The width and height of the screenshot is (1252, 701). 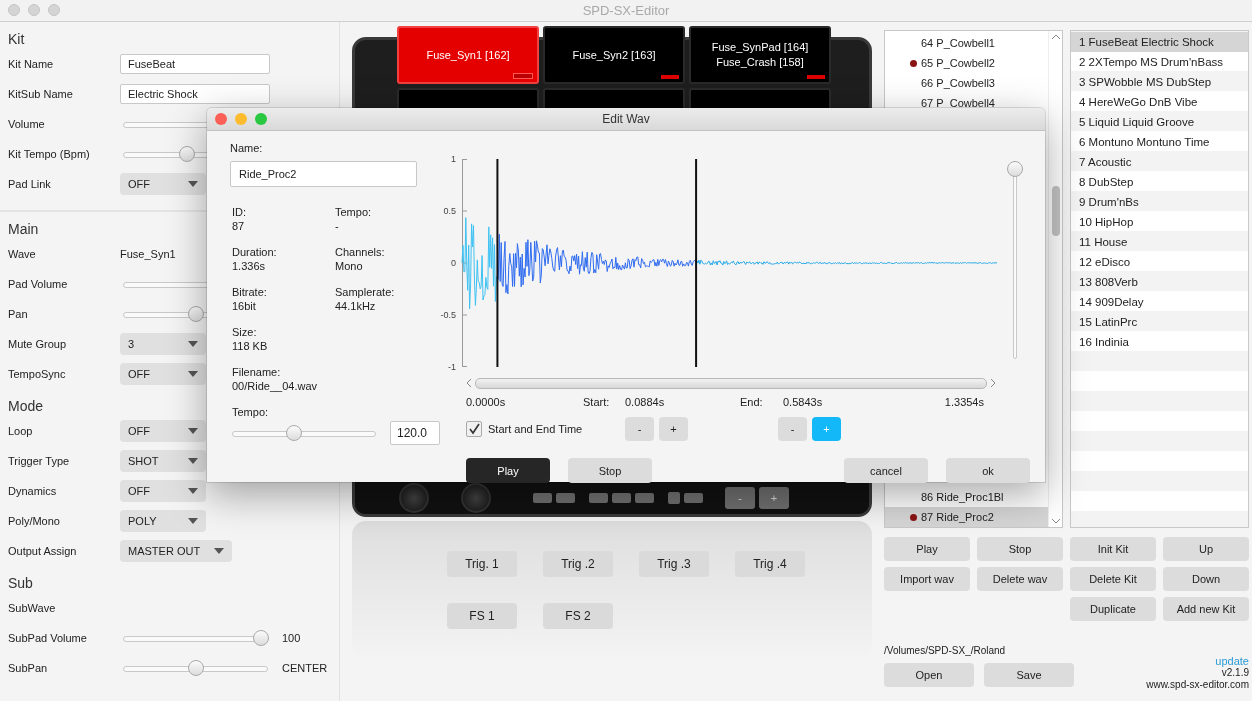 I want to click on kit-button: Down, so click(x=1206, y=579).